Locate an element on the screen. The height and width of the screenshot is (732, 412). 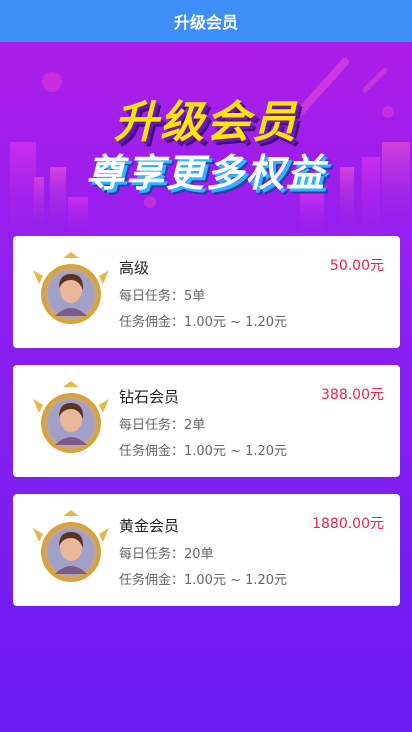
banner-headline: 升级会员 is located at coordinates (206, 122).